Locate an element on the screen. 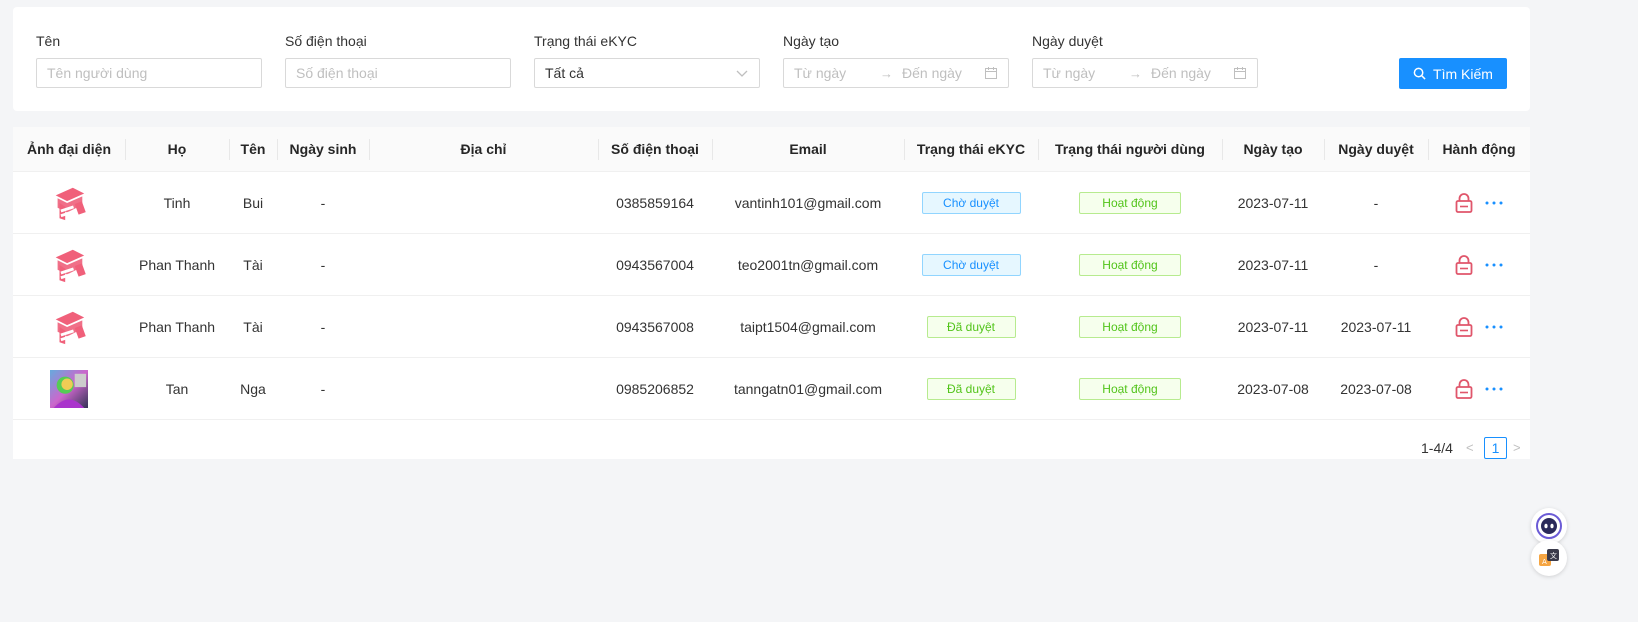  cell-email: vantinh101@gmail.com is located at coordinates (808, 203).